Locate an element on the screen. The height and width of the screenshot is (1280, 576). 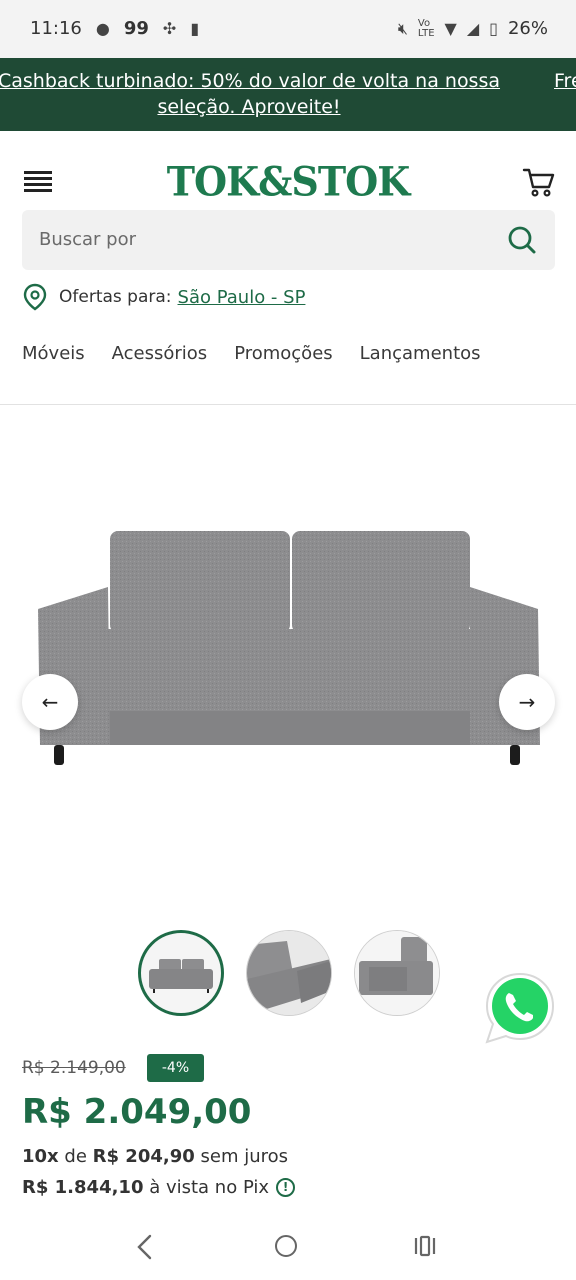
chat-bubble-icon: ● is located at coordinates (102, 28).